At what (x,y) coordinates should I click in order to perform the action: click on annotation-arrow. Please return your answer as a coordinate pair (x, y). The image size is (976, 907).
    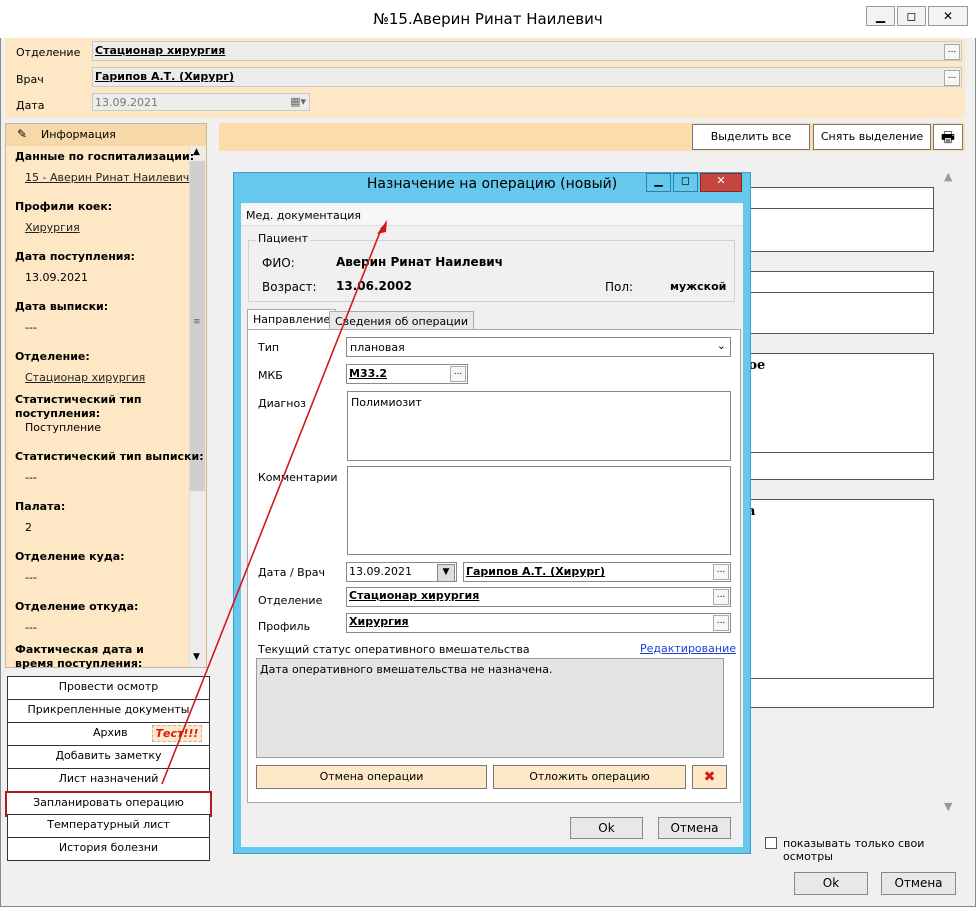
    Looking at the image, I should click on (274, 502).